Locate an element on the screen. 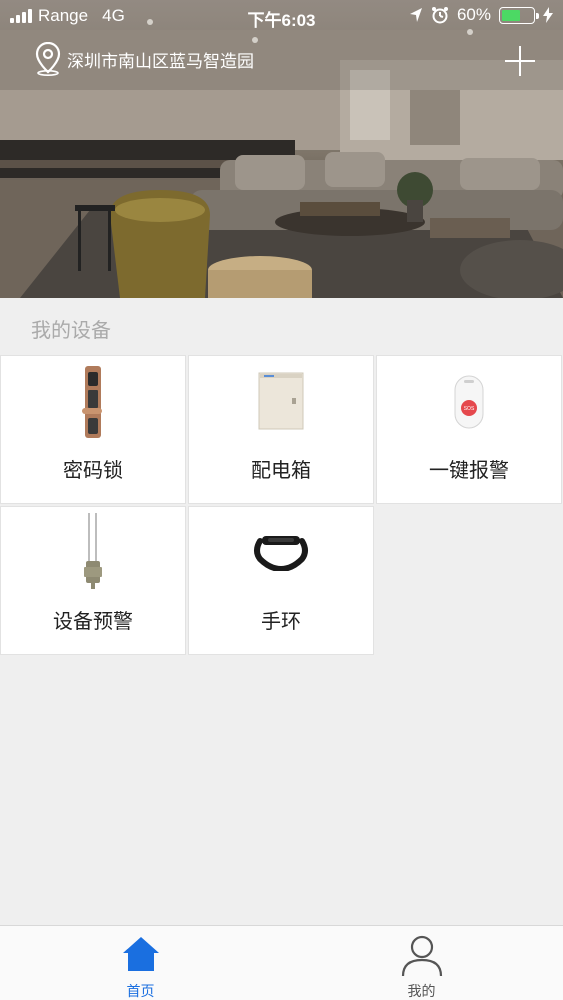 This screenshot has width=563, height=1000. device-card-distribution-box: 配电箱 is located at coordinates (281, 429).